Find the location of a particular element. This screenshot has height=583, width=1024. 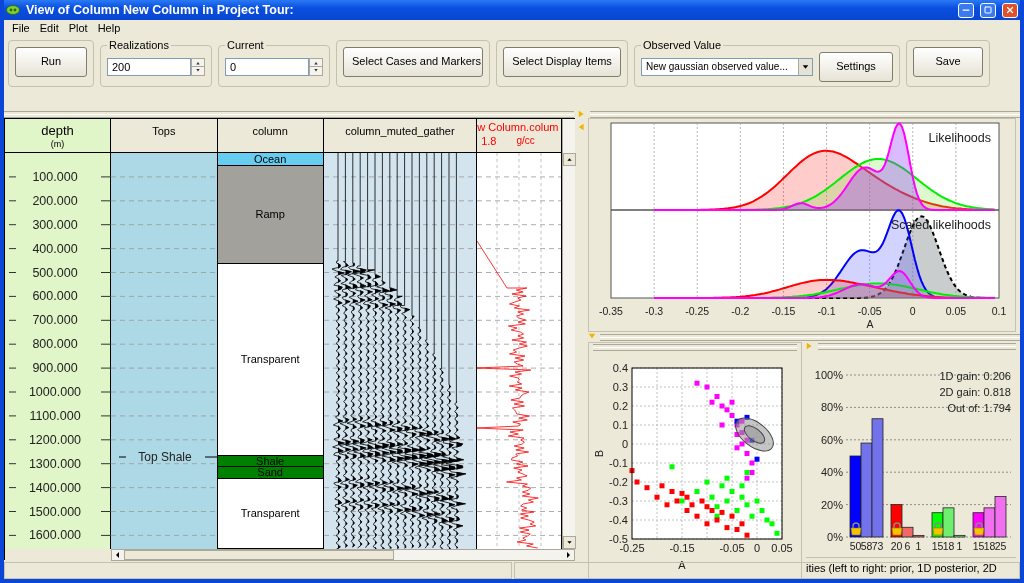

bar-value-label: 6 is located at coordinates (907, 546).